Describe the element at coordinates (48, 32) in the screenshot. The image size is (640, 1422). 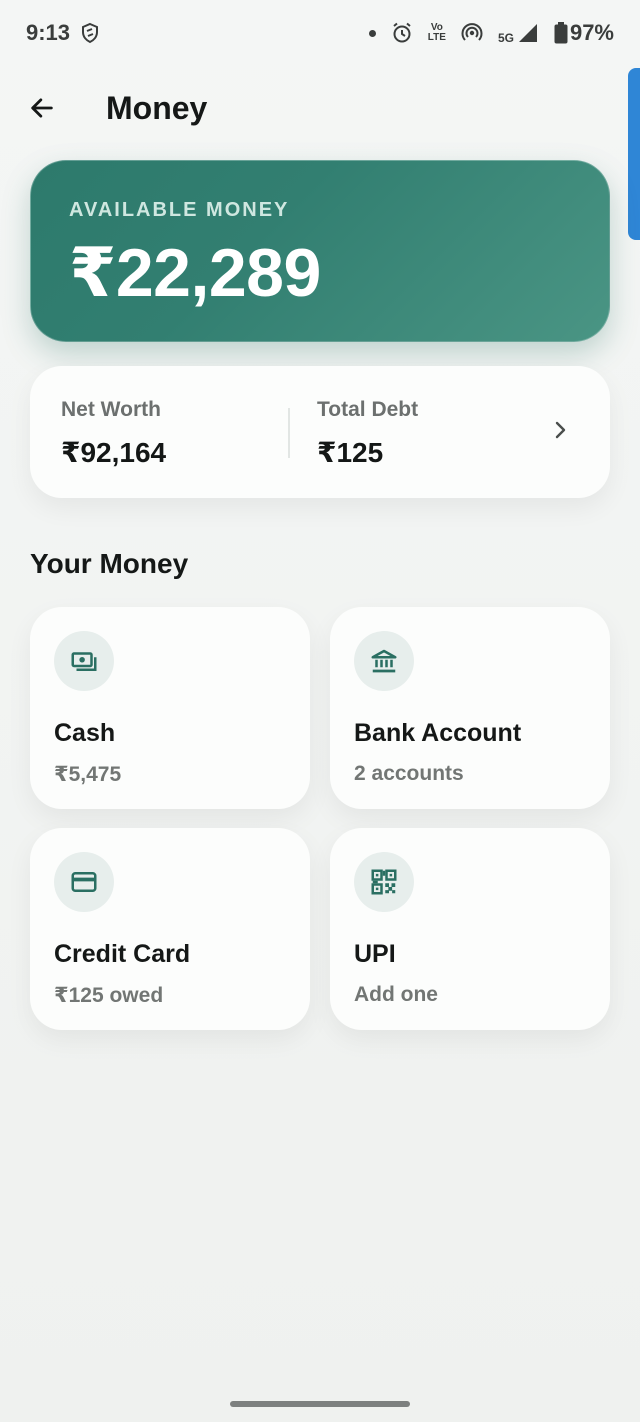
I see `status-time: 9:13` at that location.